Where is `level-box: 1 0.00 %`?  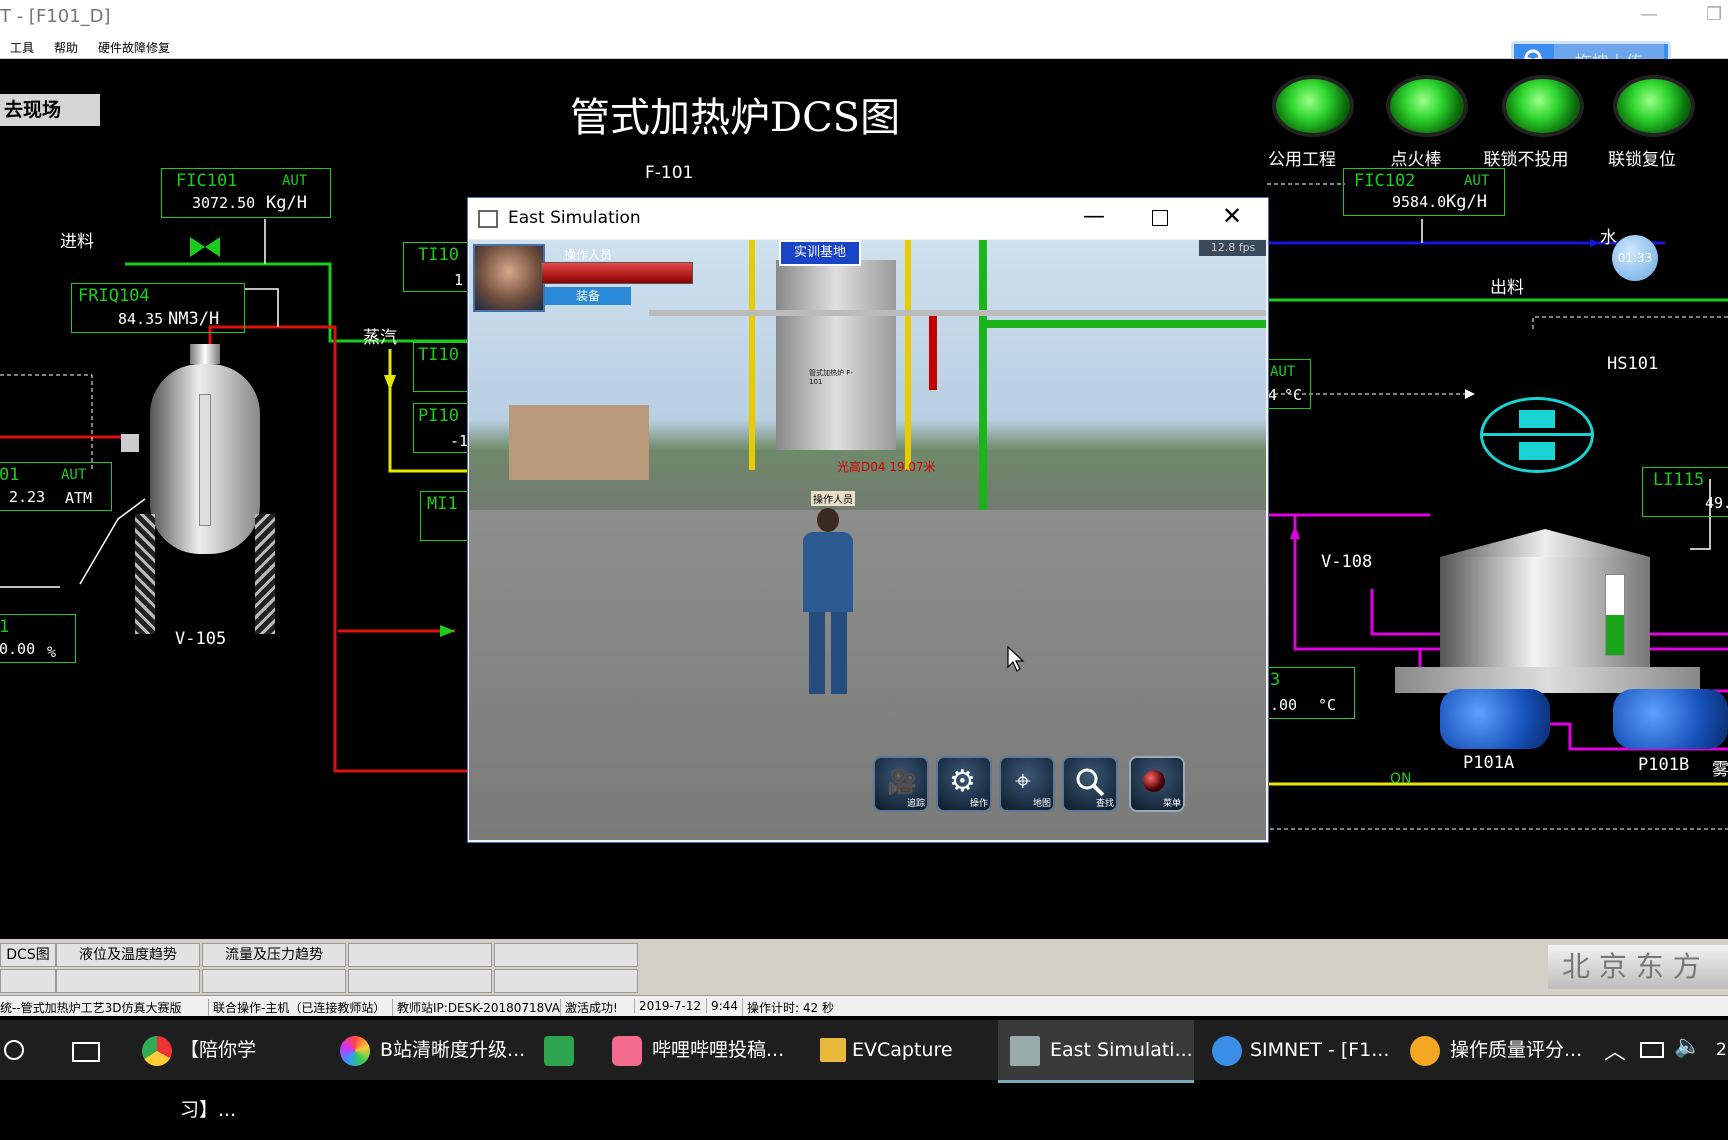 level-box: 1 0.00 % is located at coordinates (38, 638).